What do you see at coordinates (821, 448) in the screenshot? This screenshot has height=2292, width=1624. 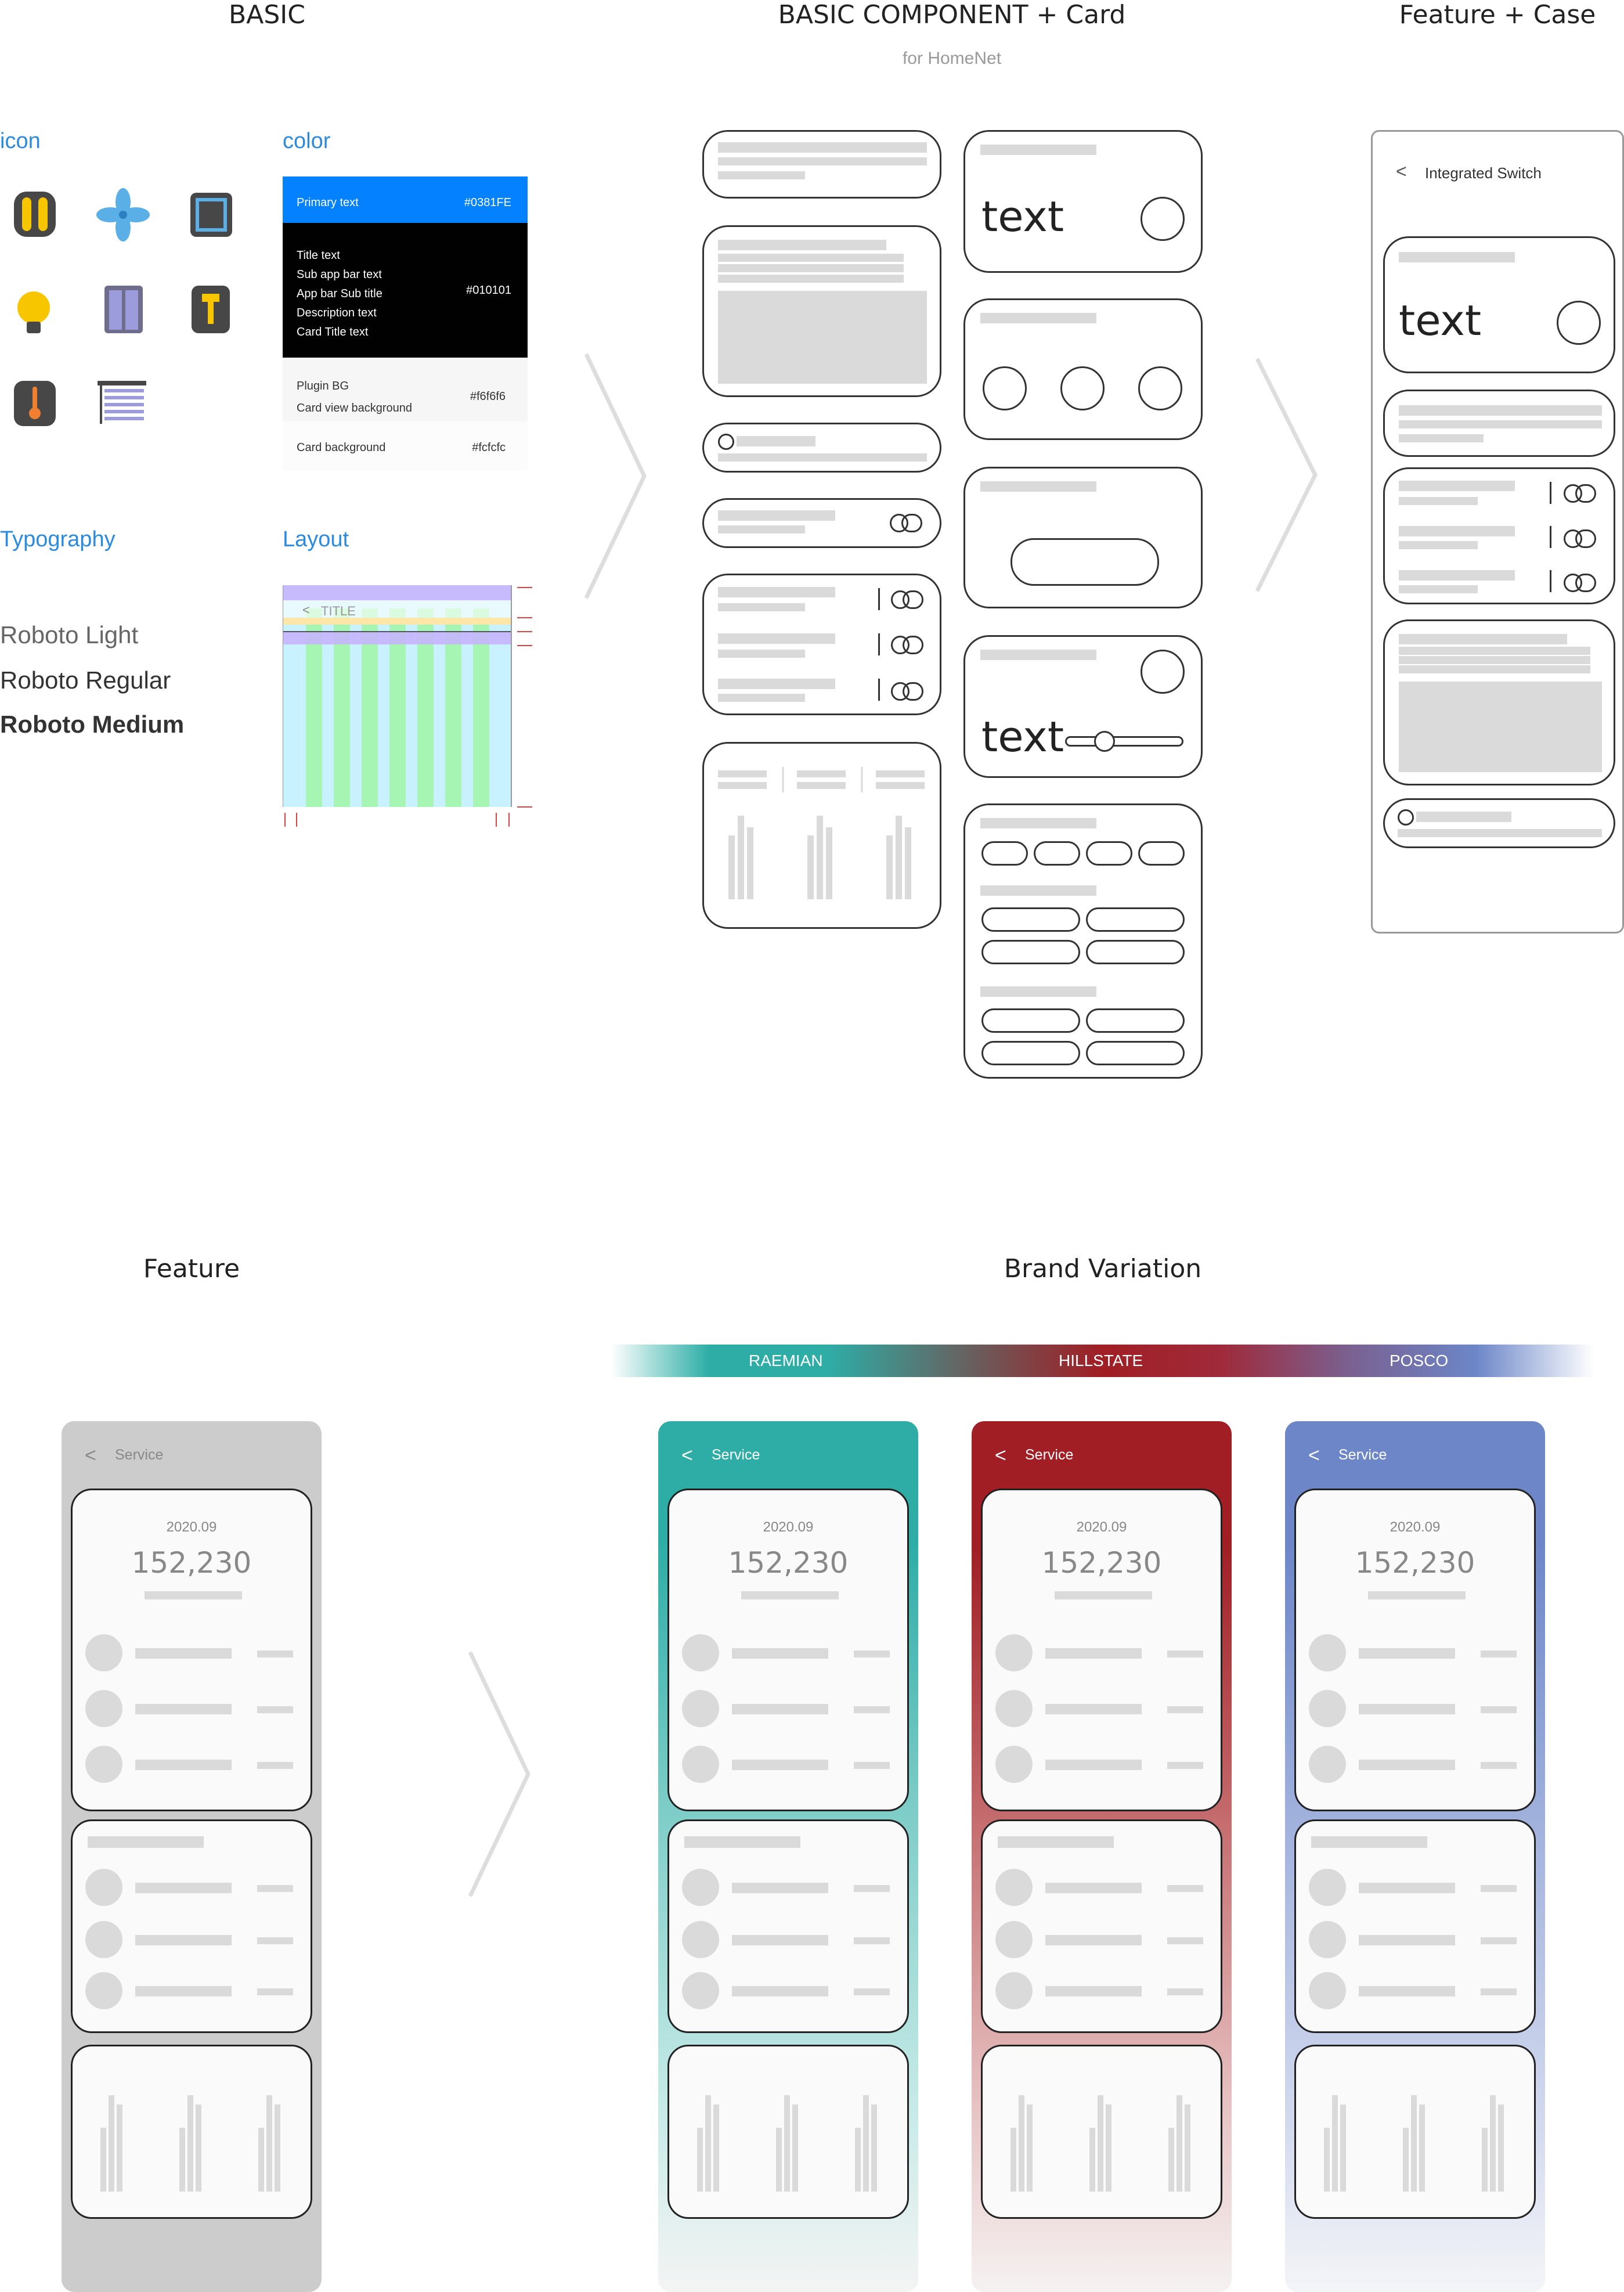 I see `component-card-radio-item` at bounding box center [821, 448].